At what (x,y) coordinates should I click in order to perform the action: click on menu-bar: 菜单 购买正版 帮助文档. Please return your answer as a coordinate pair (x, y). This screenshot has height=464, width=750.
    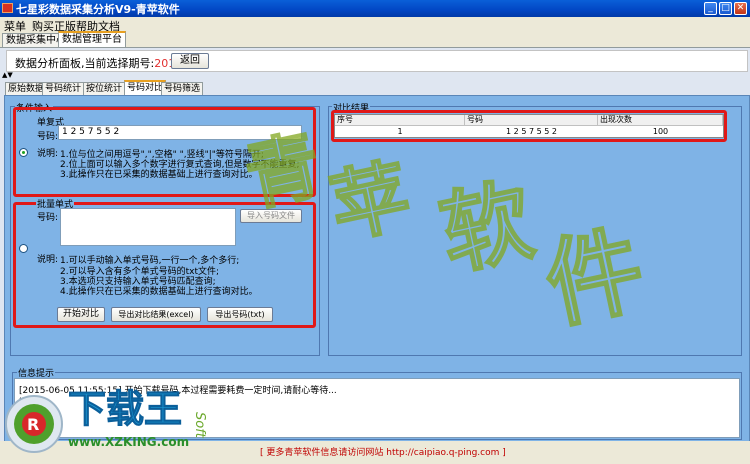
    Looking at the image, I should click on (375, 25).